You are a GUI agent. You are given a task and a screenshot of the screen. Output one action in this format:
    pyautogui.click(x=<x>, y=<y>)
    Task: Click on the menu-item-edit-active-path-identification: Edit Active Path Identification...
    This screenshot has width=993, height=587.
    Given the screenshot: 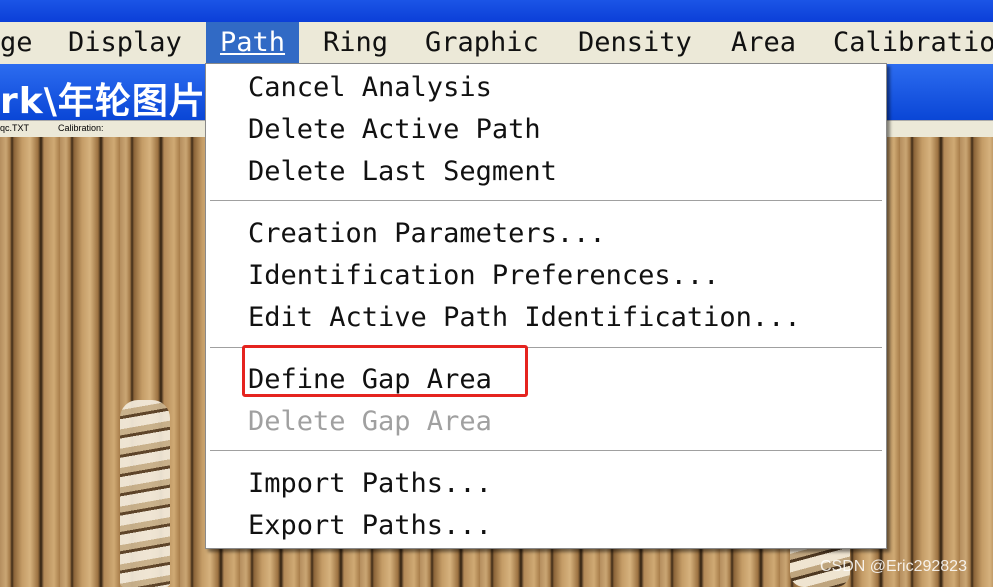 What is the action you would take?
    pyautogui.click(x=524, y=317)
    